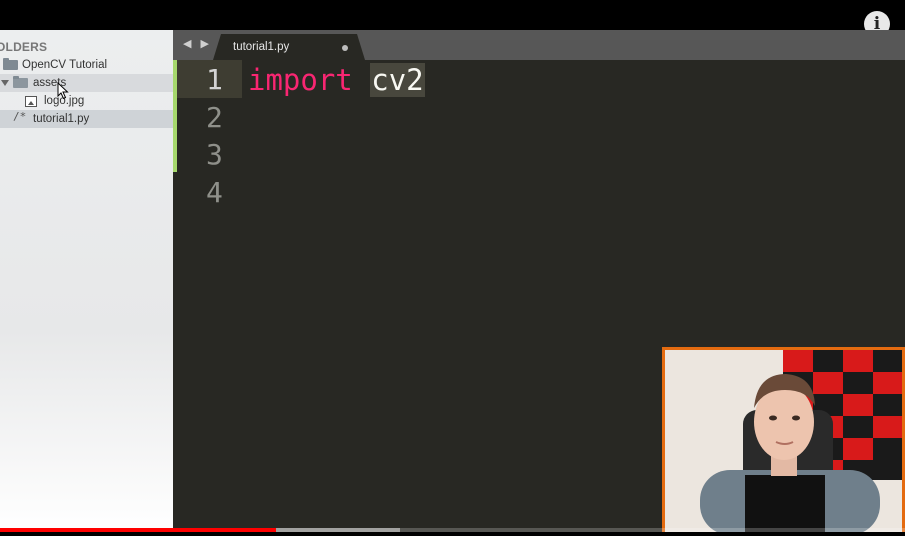 The height and width of the screenshot is (536, 905). I want to click on chevron-down-icon, so click(5, 83).